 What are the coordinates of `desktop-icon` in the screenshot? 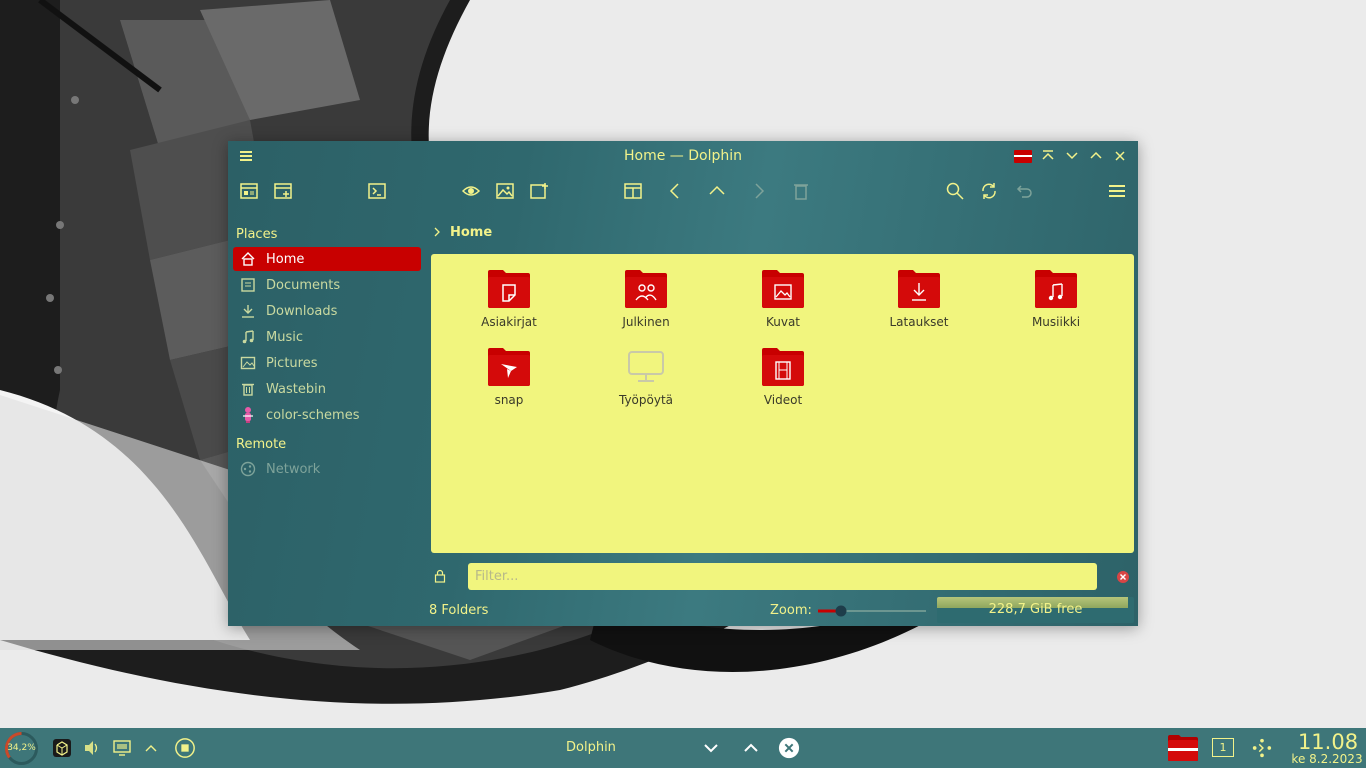 It's located at (646, 366).